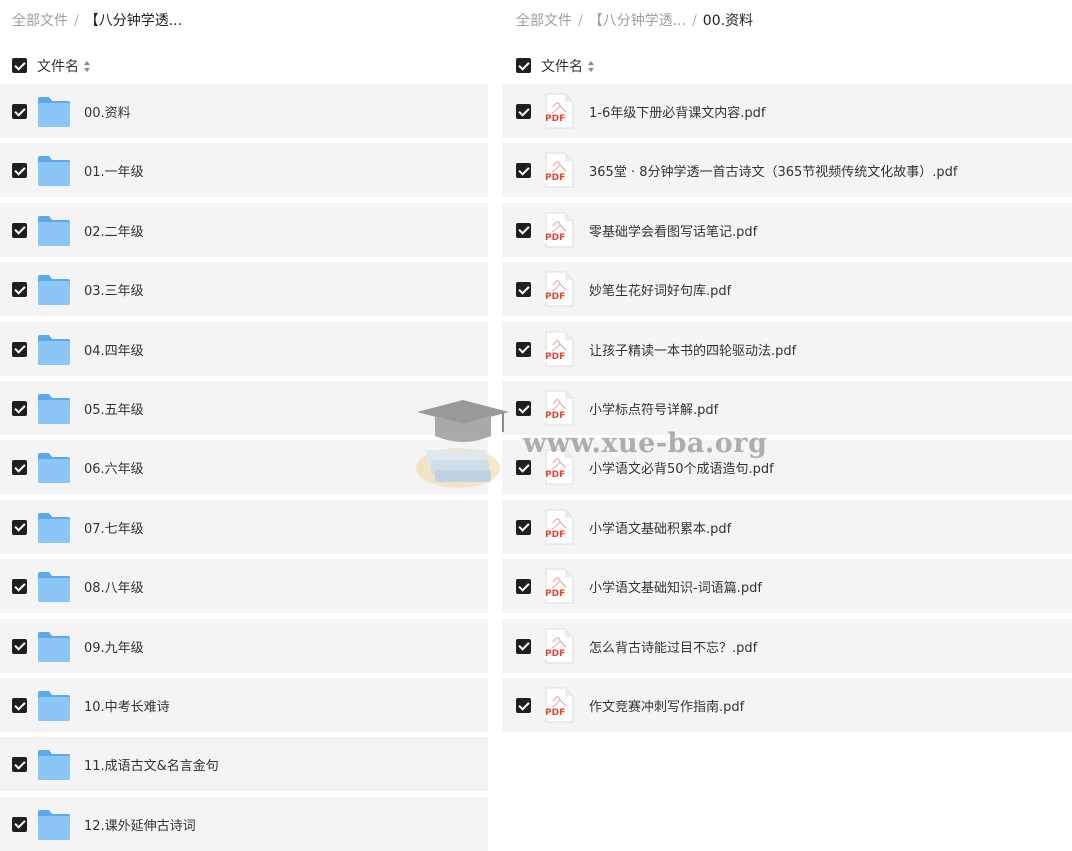 Image resolution: width=1072 pixels, height=851 pixels. Describe the element at coordinates (666, 705) in the screenshot. I see `file-name: 作文竞赛冲刺写作指南.pdf` at that location.